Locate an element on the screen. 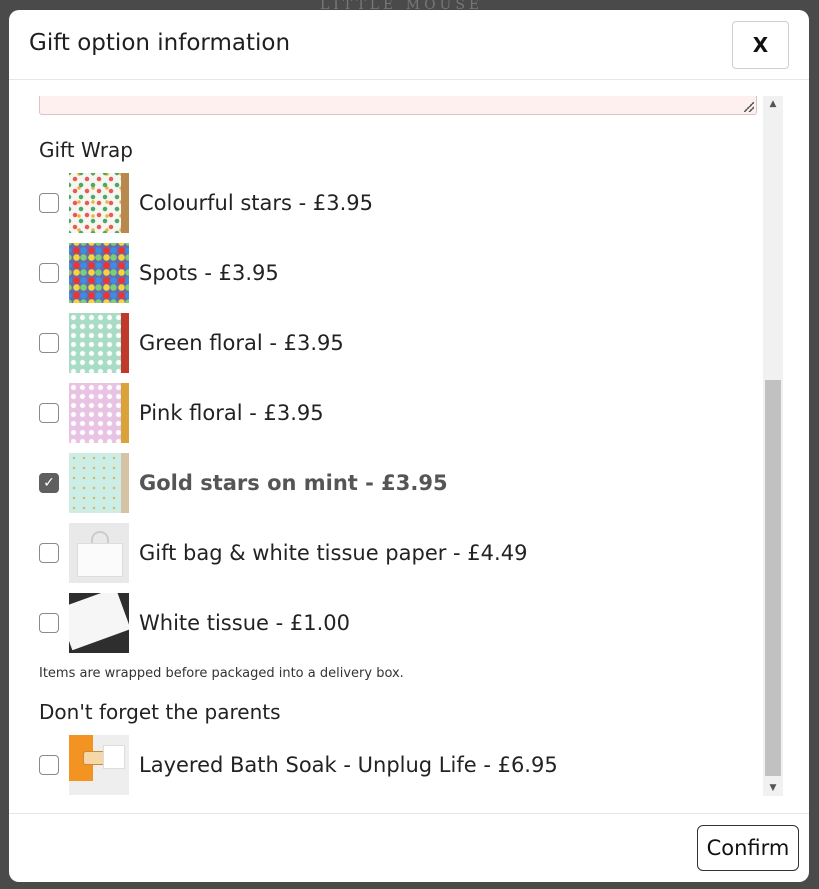 The width and height of the screenshot is (819, 889). colourful-stars-thumbnail is located at coordinates (99, 203).